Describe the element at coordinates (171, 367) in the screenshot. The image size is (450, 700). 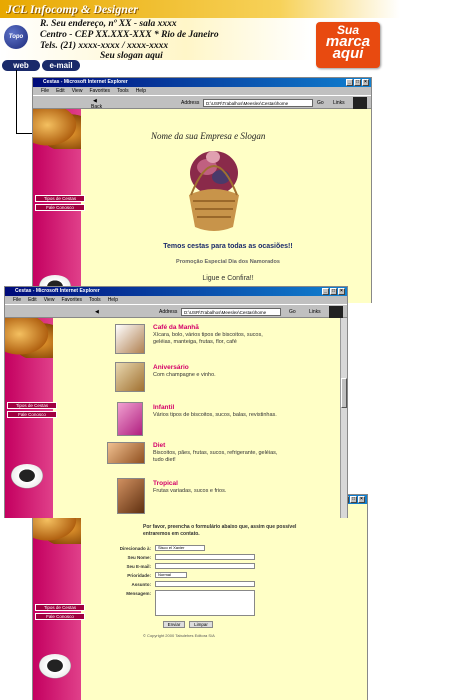
I see `product-title-aniversario: Aniversário` at that location.